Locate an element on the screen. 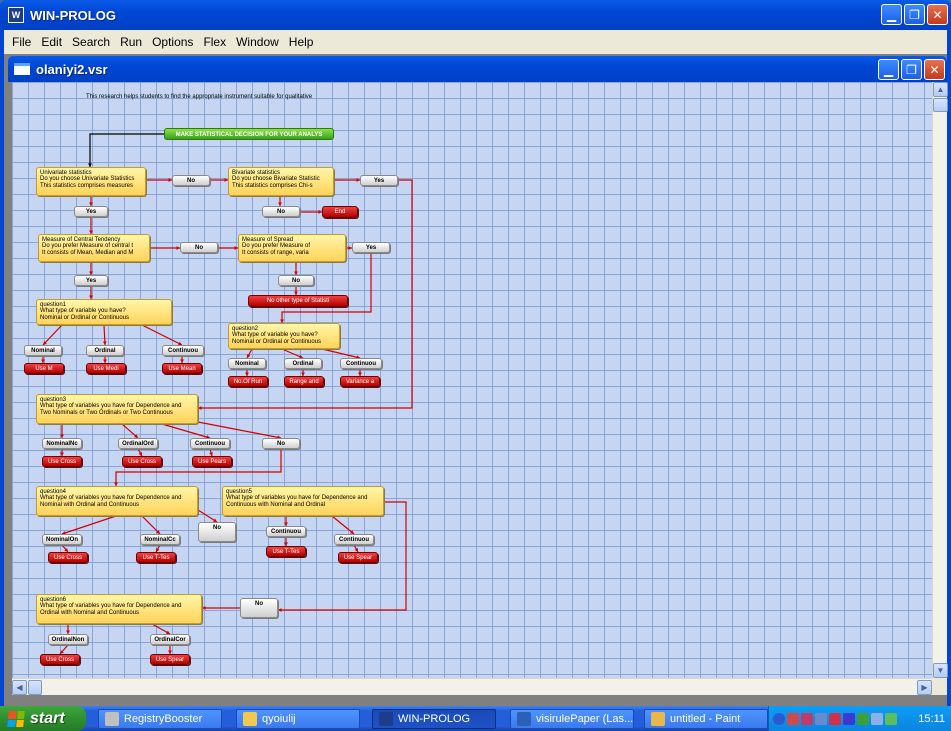 This screenshot has height=731, width=951. menu-flex: Flex is located at coordinates (214, 42).